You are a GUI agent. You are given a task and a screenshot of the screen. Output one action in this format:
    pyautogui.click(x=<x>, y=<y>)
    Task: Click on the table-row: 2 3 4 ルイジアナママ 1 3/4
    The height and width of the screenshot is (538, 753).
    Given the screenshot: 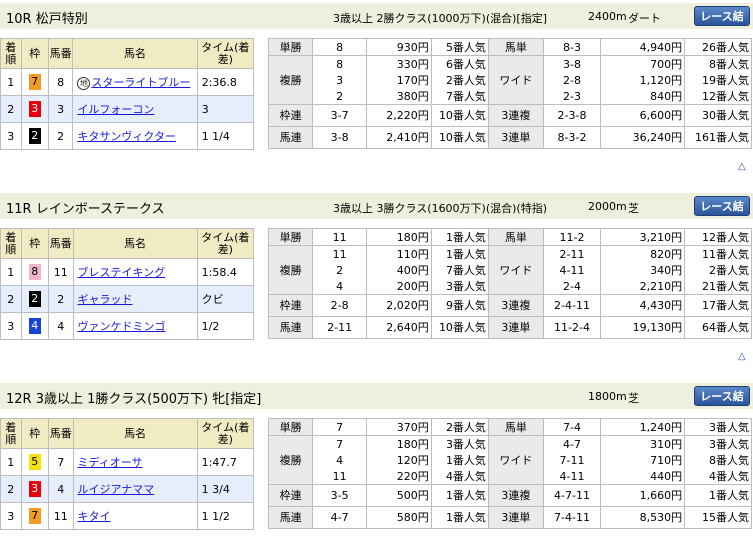 What is the action you would take?
    pyautogui.click(x=127, y=489)
    